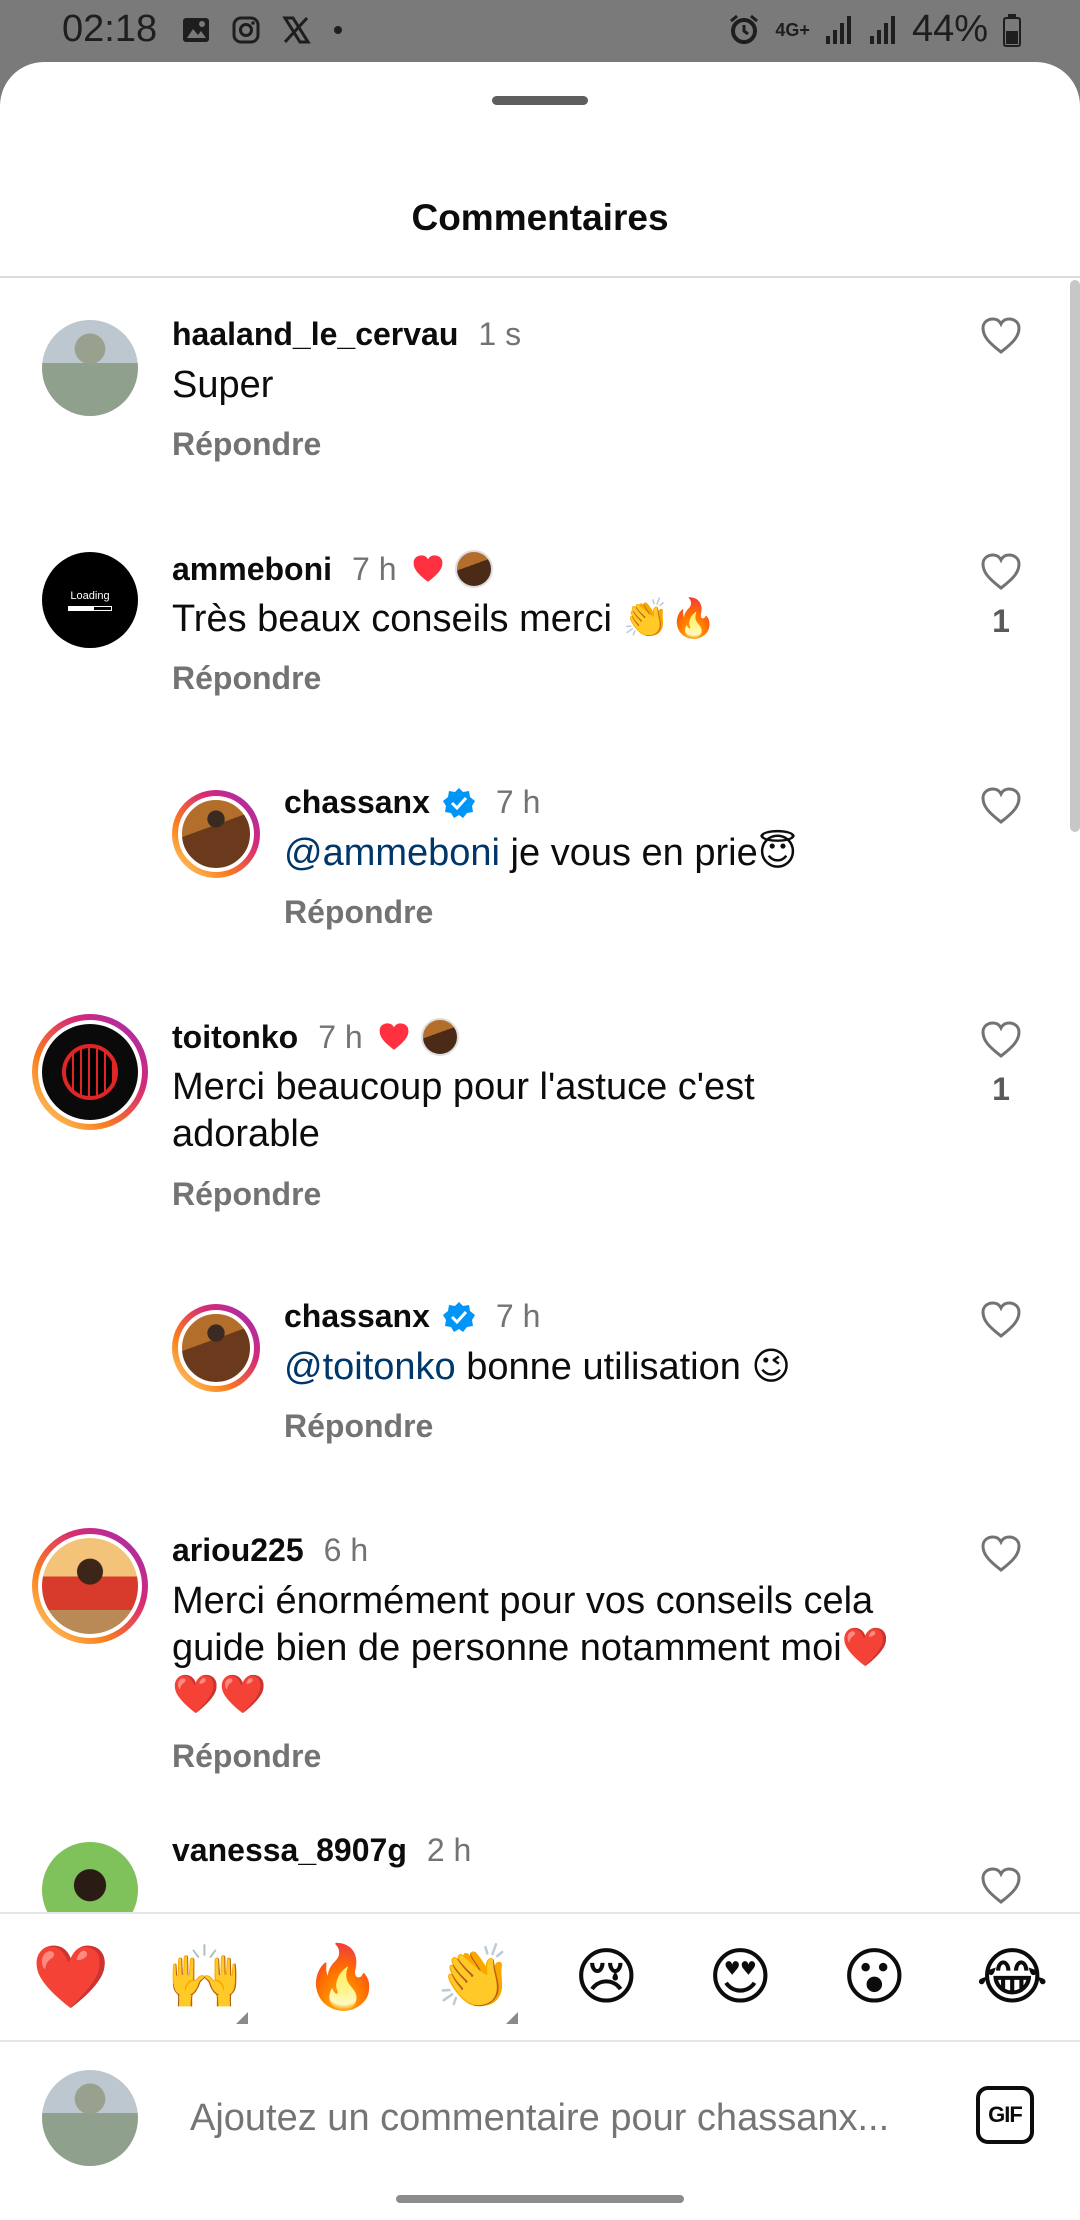 The image size is (1080, 2220). What do you see at coordinates (1005, 2115) in the screenshot?
I see `gif-button: GIF` at bounding box center [1005, 2115].